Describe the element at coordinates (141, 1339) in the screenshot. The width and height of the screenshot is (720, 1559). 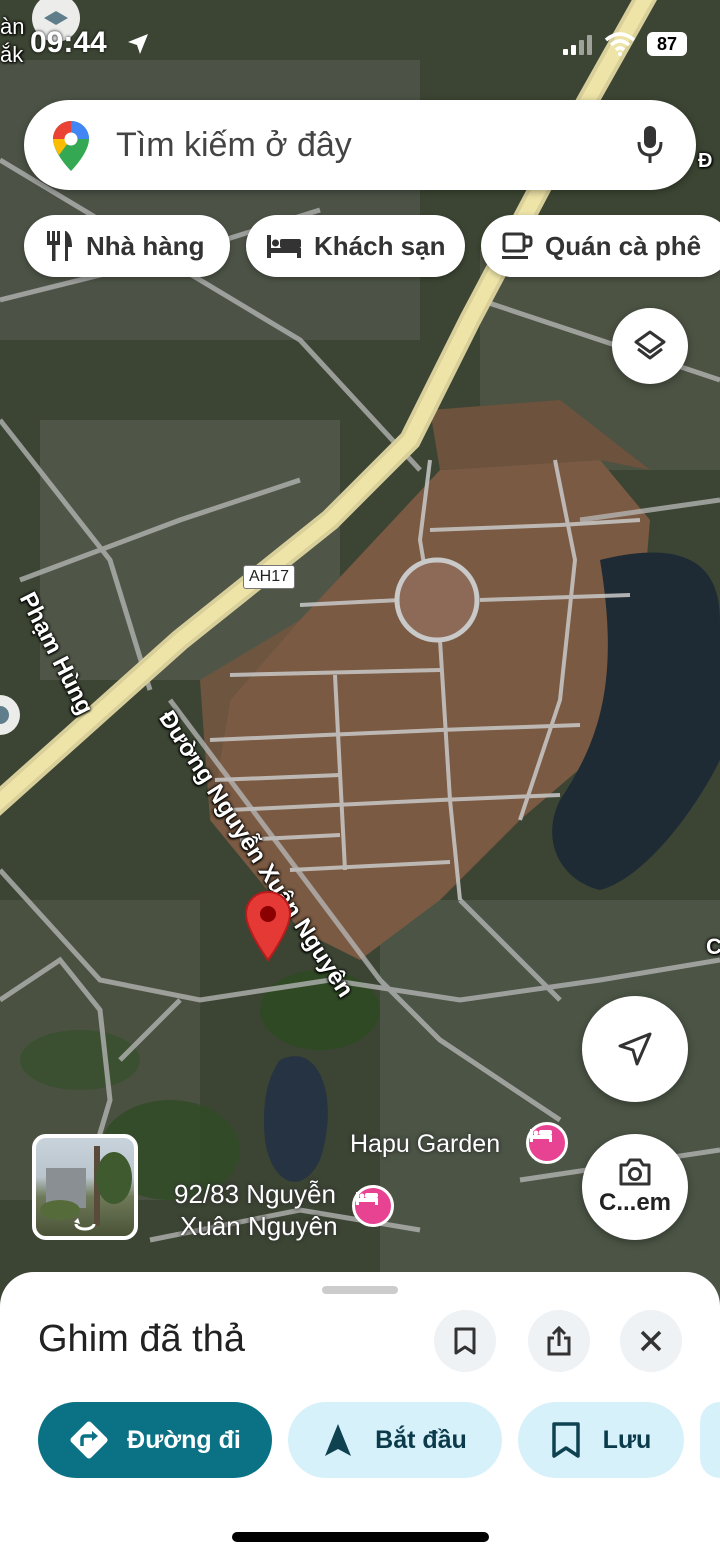
I see `sheet-title: Ghim đã thả` at that location.